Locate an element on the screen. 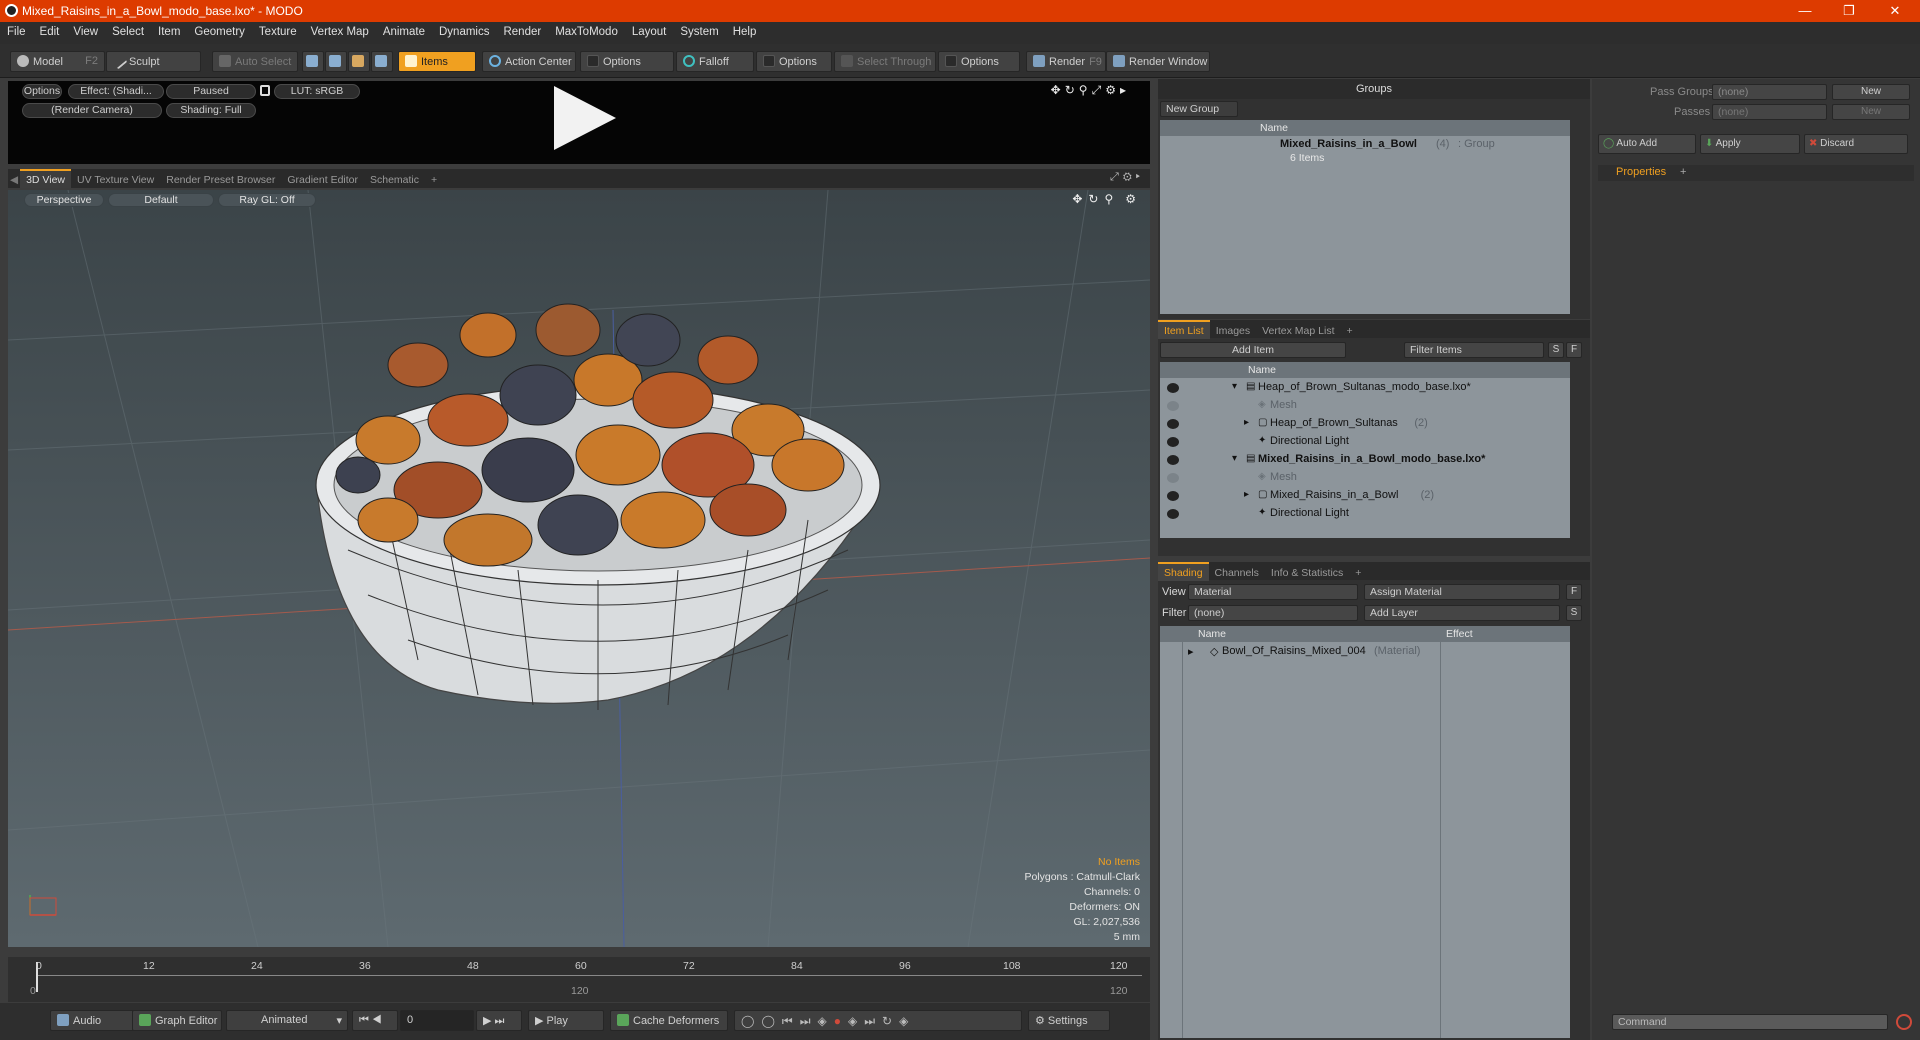  step-forward-icon: ▶ is located at coordinates (488, 1021).